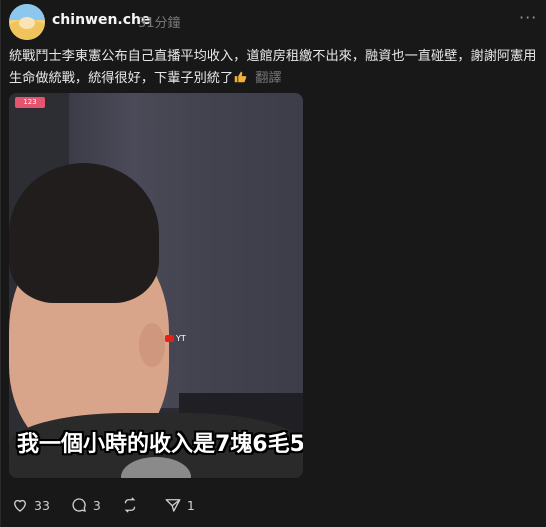 The width and height of the screenshot is (546, 527). I want to click on like-count: 33, so click(42, 505).